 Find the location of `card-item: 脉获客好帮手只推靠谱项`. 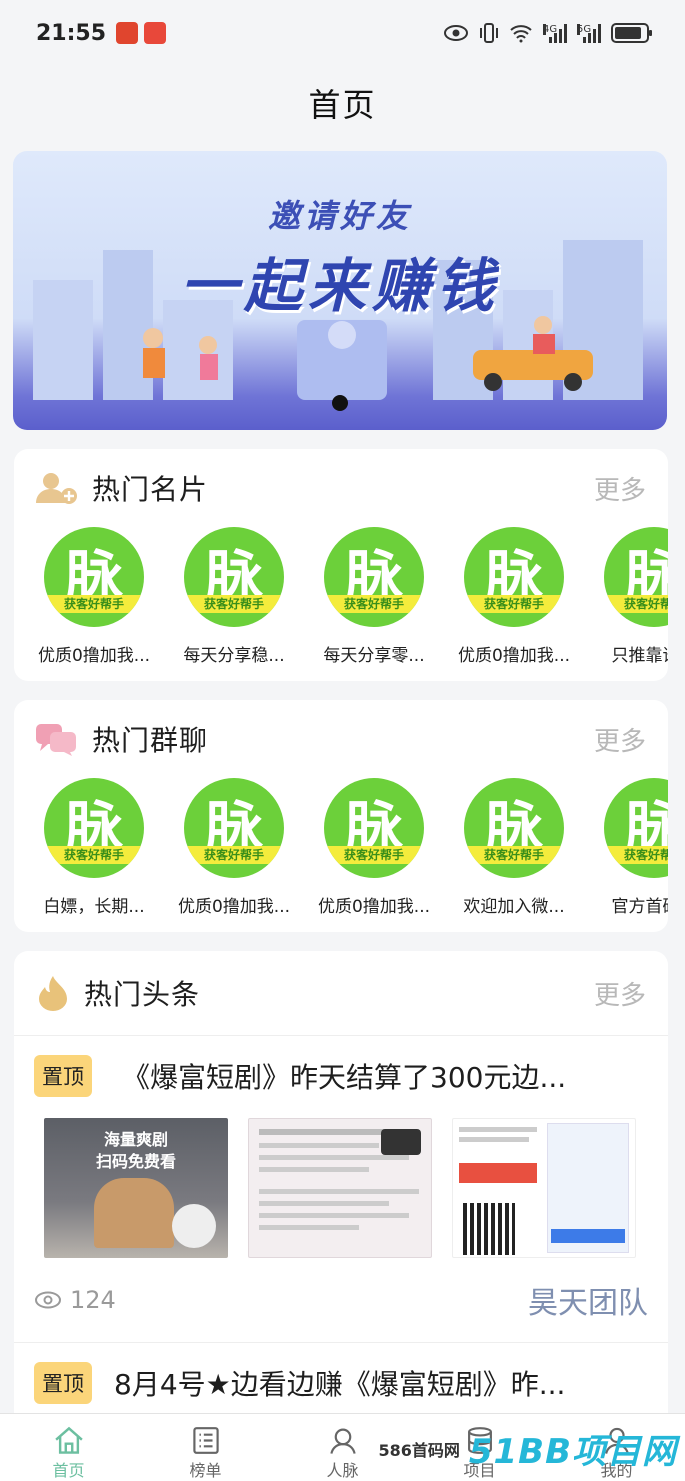

card-item: 脉获客好帮手只推靠谱项 is located at coordinates (626, 596).